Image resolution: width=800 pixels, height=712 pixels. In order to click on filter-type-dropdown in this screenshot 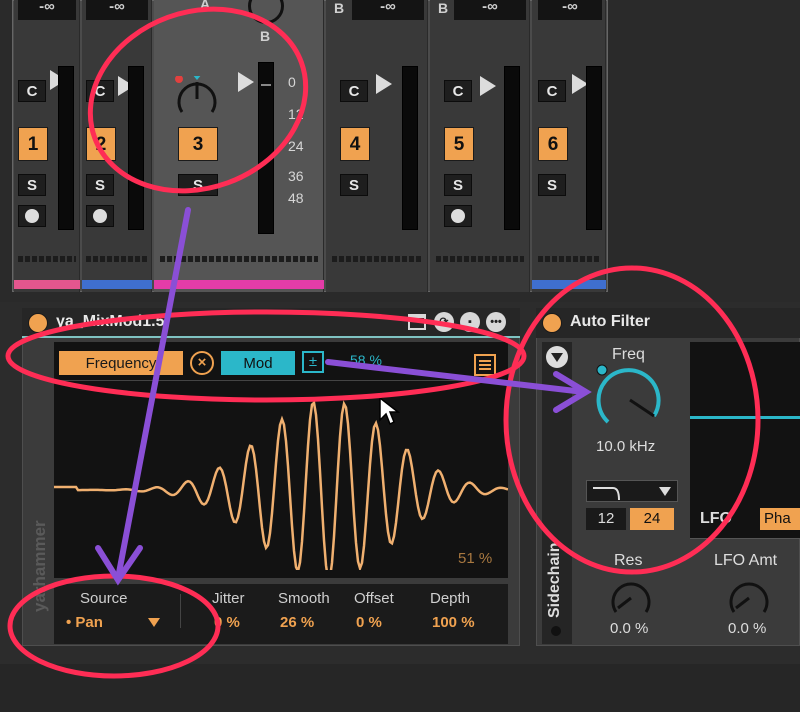, I will do `click(632, 491)`.